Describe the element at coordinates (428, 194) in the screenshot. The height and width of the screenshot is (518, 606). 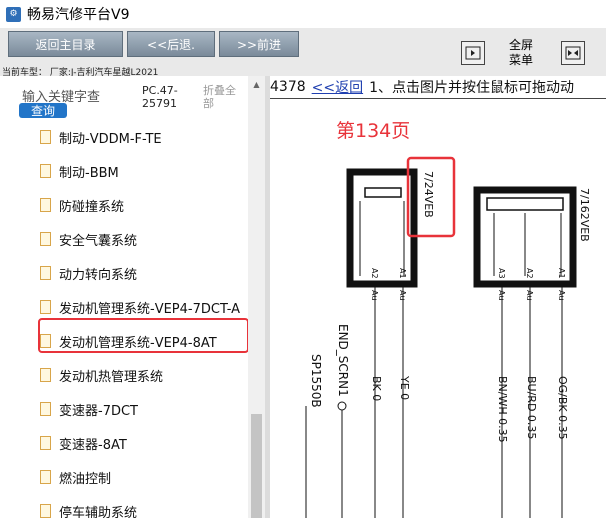
I see `connector-left-label: 7/24VEB` at that location.